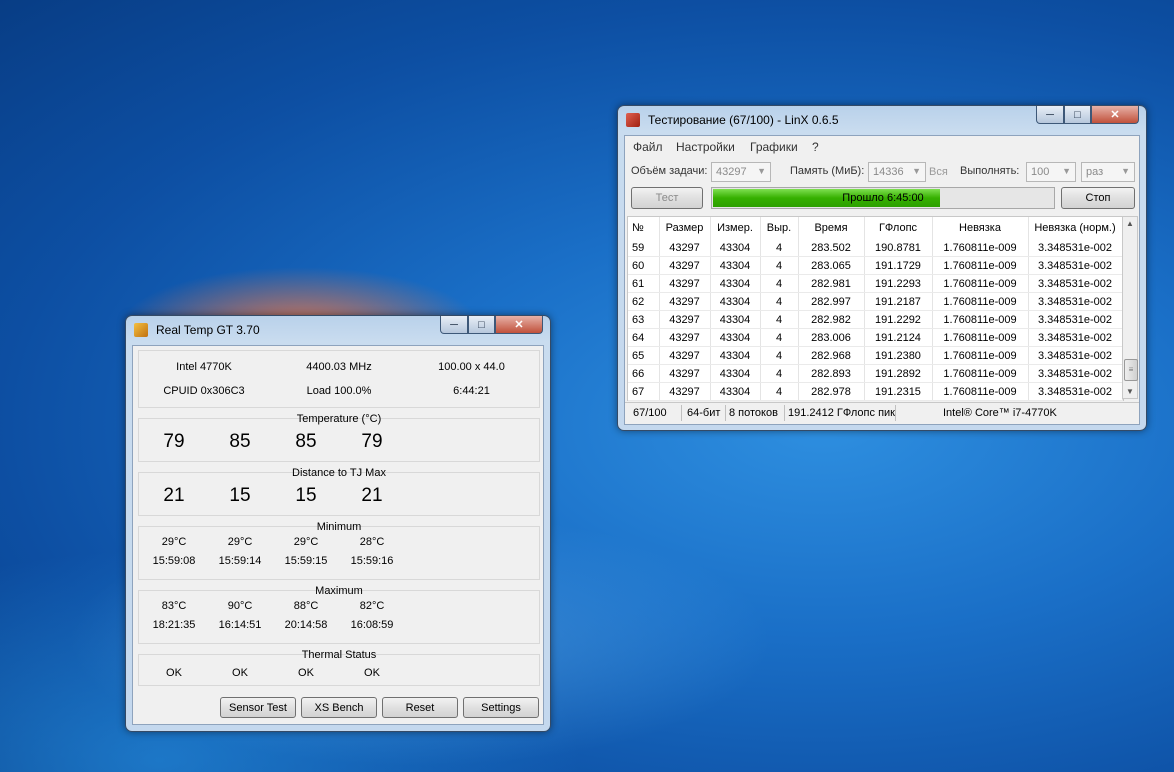 The height and width of the screenshot is (772, 1174). What do you see at coordinates (372, 441) in the screenshot?
I see `core-temp: 79` at bounding box center [372, 441].